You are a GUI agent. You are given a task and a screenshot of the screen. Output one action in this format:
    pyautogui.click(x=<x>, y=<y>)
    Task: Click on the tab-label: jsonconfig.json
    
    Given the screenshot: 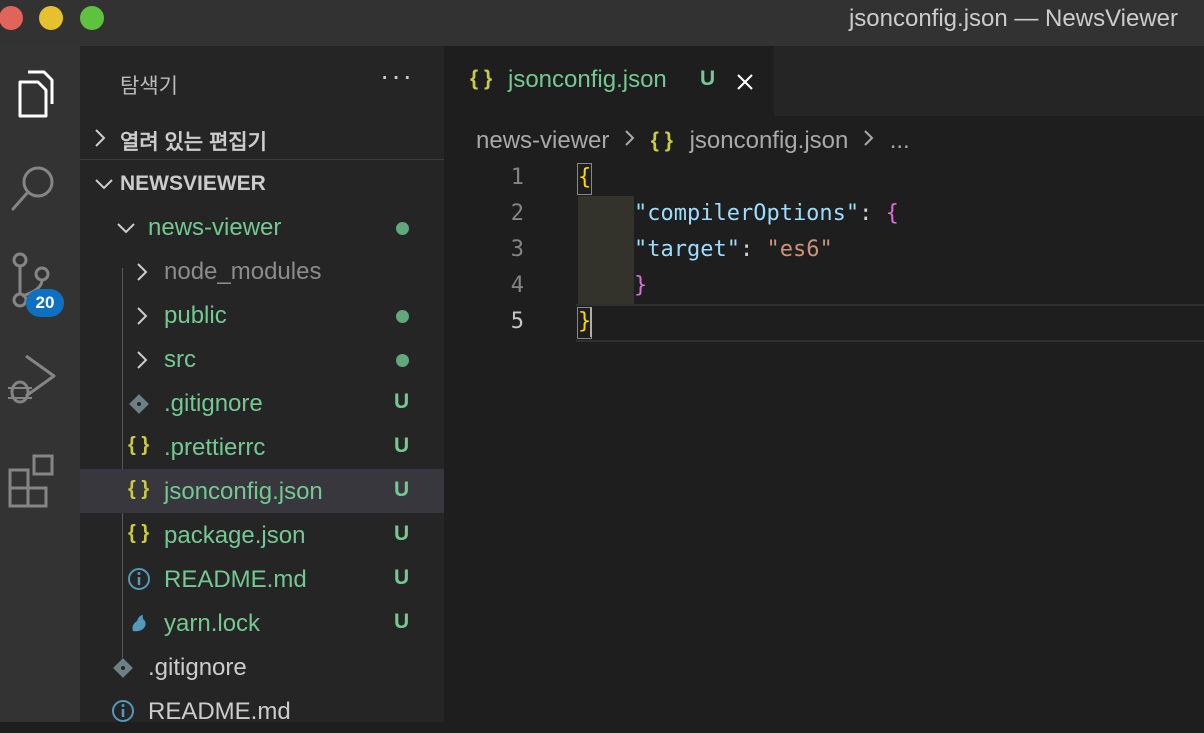 What is the action you would take?
    pyautogui.click(x=587, y=79)
    